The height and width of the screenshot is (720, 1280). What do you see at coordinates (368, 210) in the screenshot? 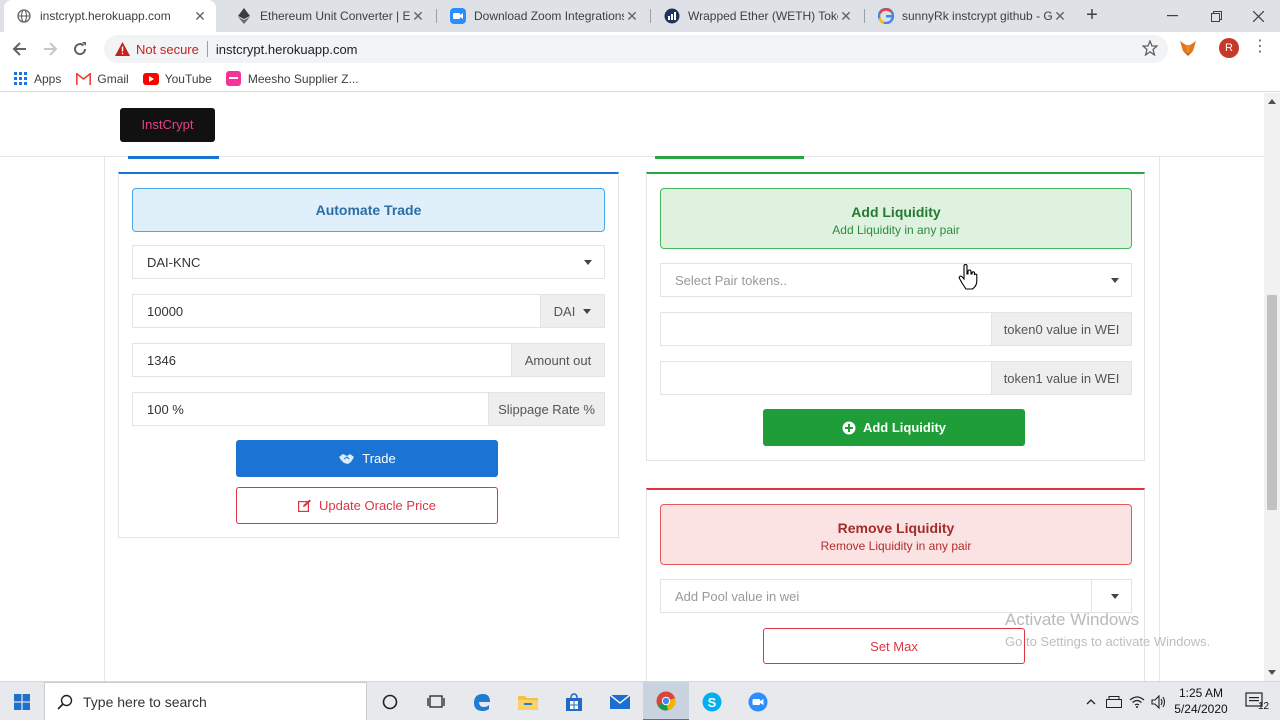
I see `automate-trade-header: Automate Trade` at bounding box center [368, 210].